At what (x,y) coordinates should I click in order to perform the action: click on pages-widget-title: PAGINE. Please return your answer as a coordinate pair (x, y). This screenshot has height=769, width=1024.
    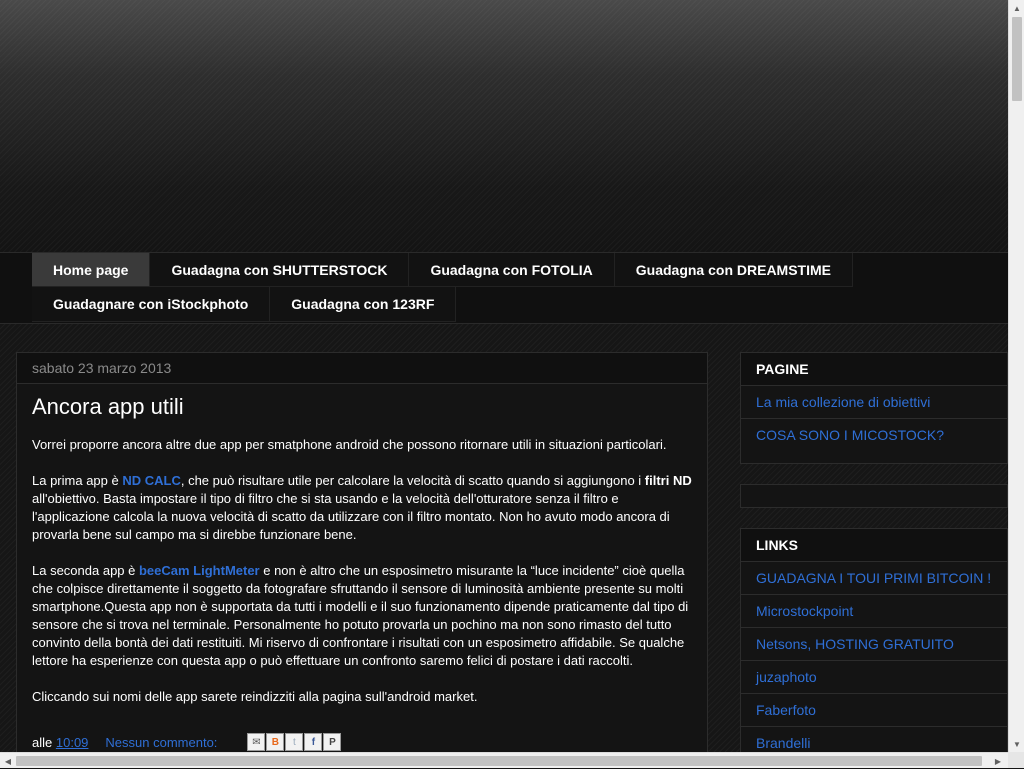
    Looking at the image, I should click on (874, 369).